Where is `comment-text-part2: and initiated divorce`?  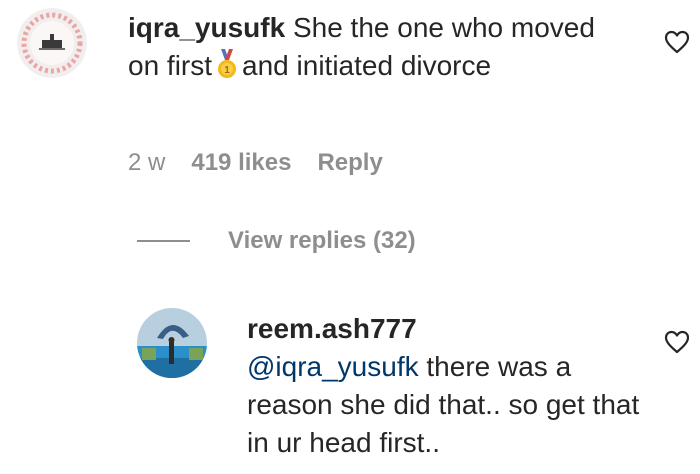
comment-text-part2: and initiated divorce is located at coordinates (367, 65).